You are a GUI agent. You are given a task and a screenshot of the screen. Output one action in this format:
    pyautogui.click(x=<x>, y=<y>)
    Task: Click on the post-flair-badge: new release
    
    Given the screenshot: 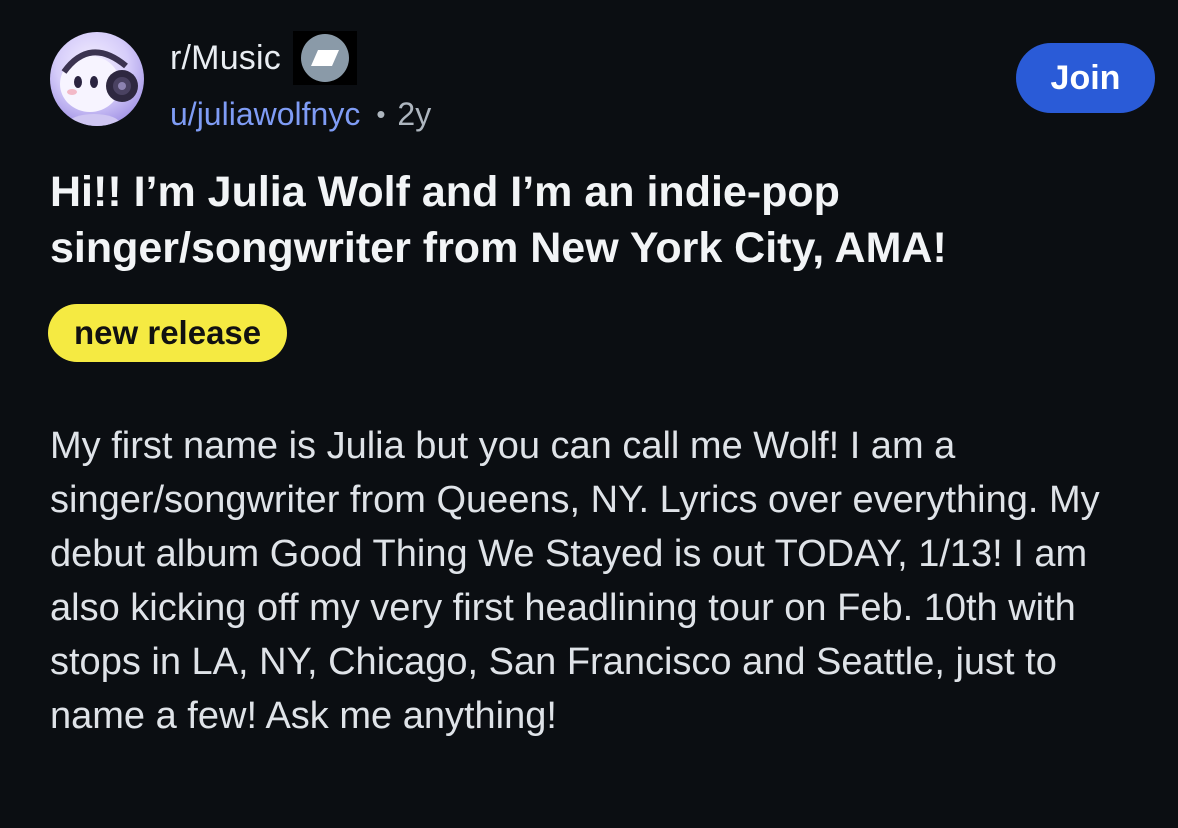 What is the action you would take?
    pyautogui.click(x=168, y=333)
    